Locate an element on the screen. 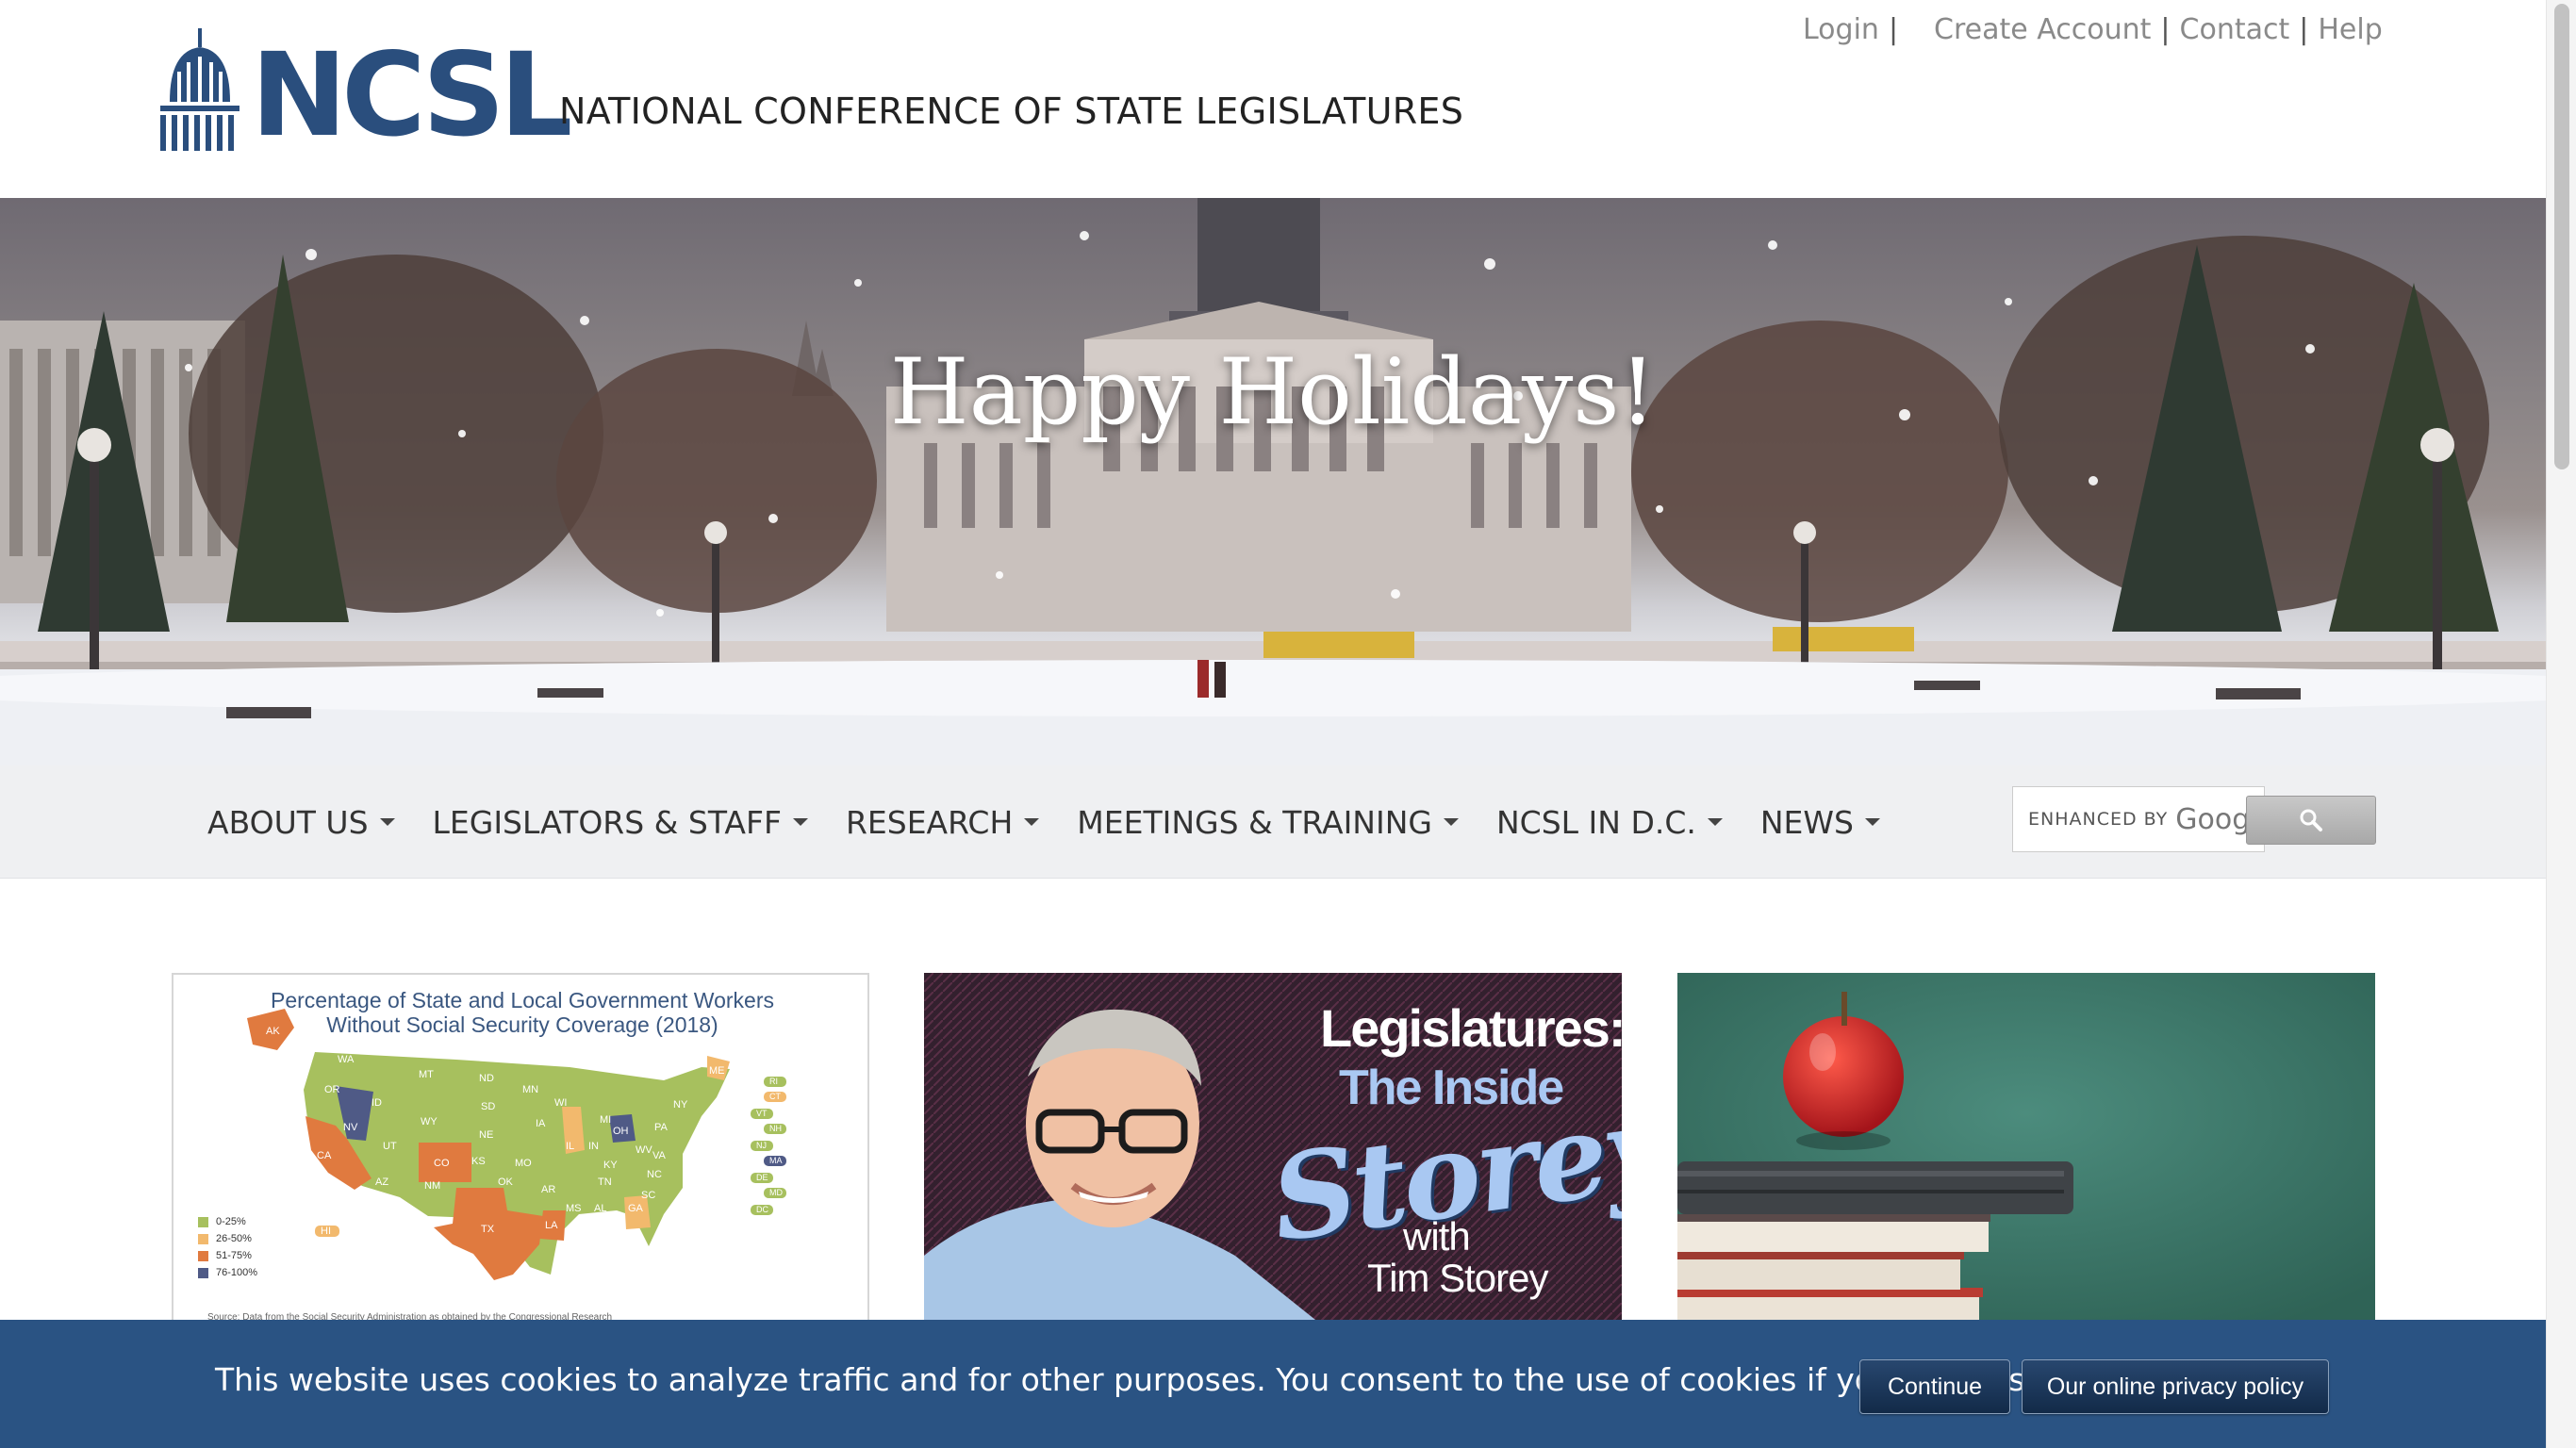  podcast-host: Tim Storey is located at coordinates (1457, 1278).